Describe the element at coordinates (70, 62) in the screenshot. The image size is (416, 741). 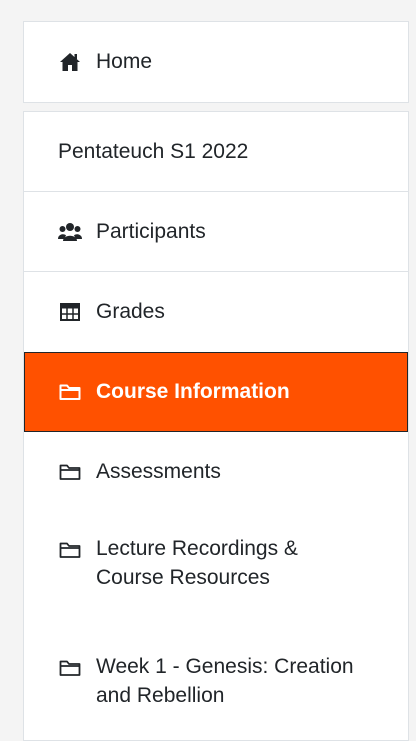
I see `home-icon` at that location.